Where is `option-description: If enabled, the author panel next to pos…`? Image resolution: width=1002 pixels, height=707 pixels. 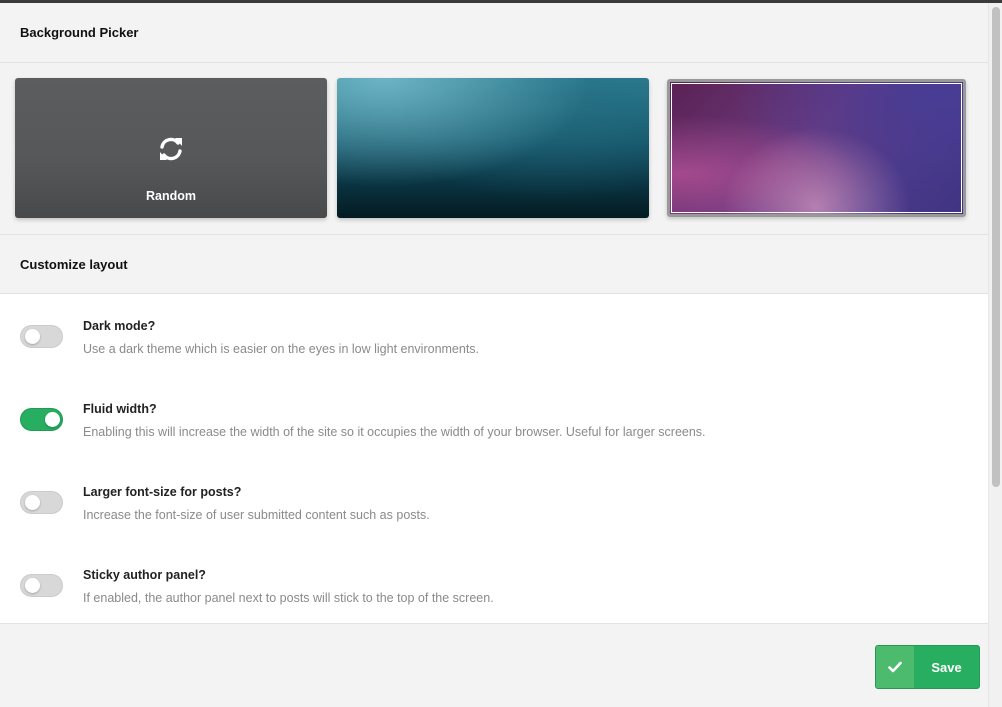 option-description: If enabled, the author panel next to pos… is located at coordinates (288, 598).